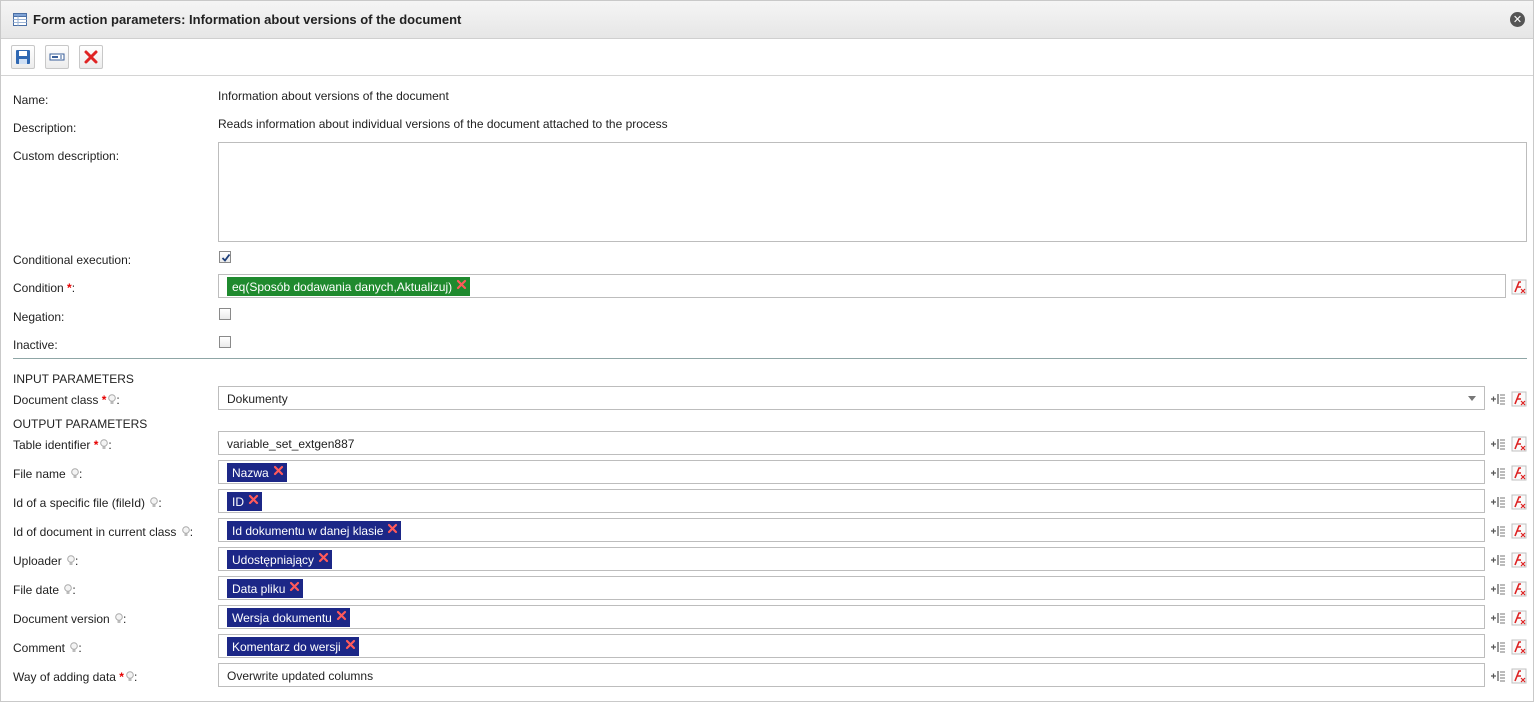 This screenshot has height=702, width=1534. I want to click on name-label: Name:, so click(31, 100).